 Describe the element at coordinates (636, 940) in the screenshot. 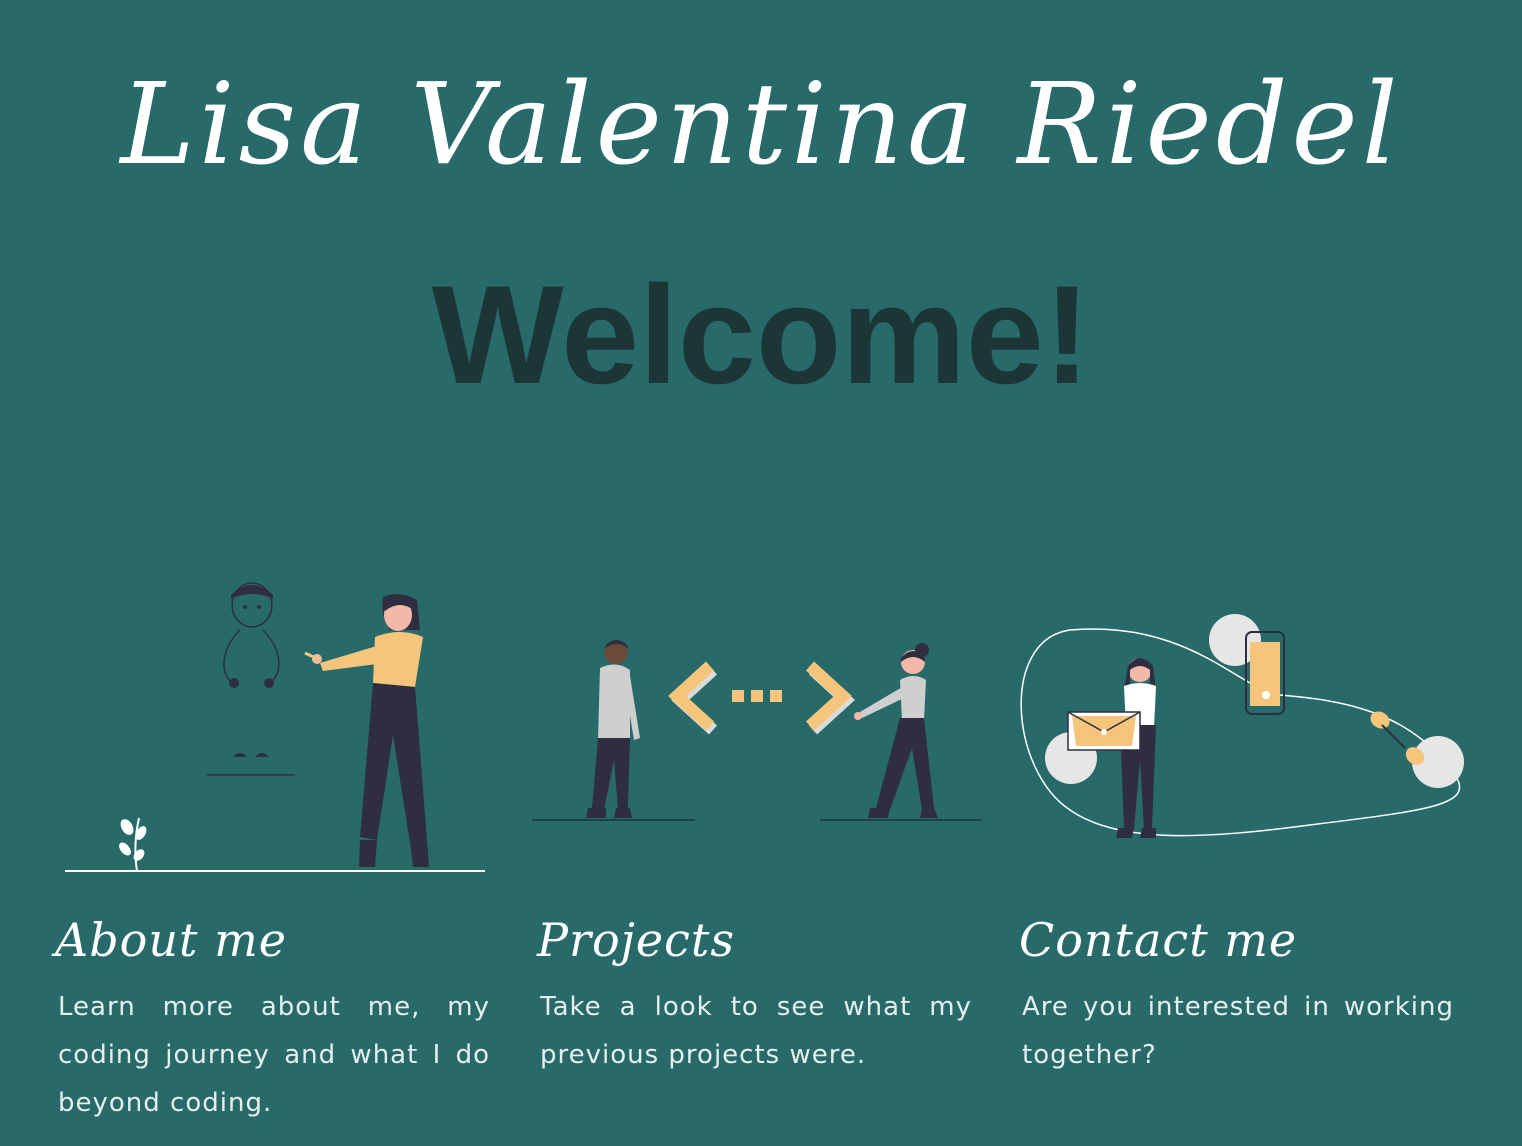

I see `projects-title: Projects` at that location.